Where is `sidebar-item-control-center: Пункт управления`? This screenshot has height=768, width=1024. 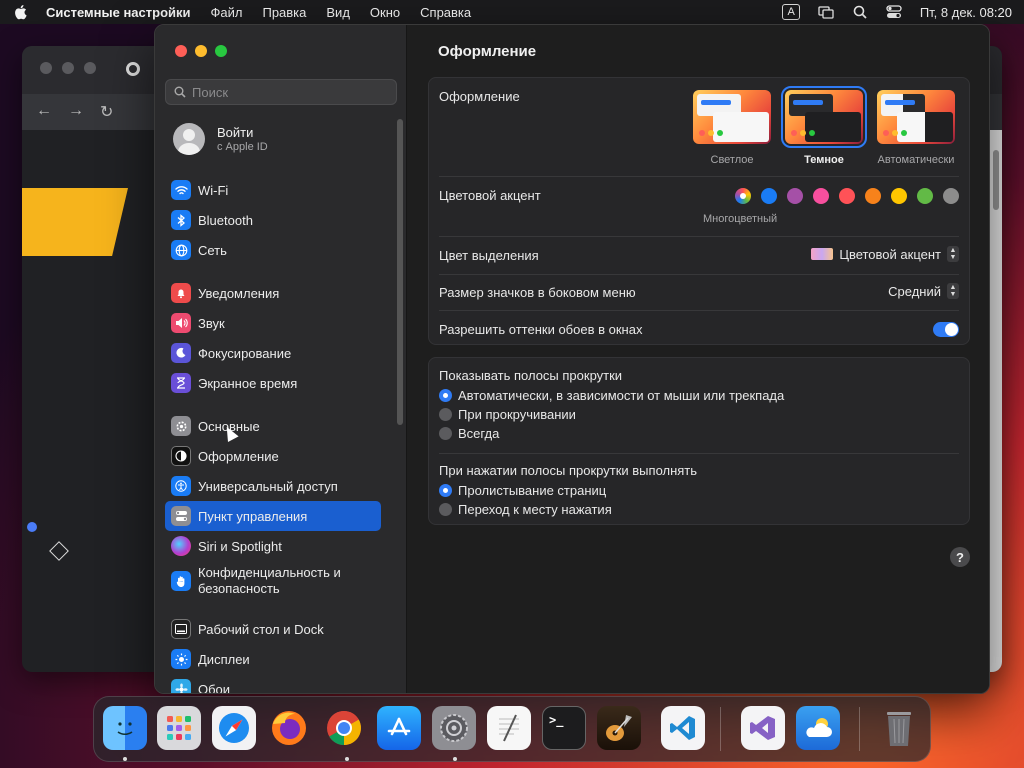 sidebar-item-control-center: Пункт управления is located at coordinates (273, 516).